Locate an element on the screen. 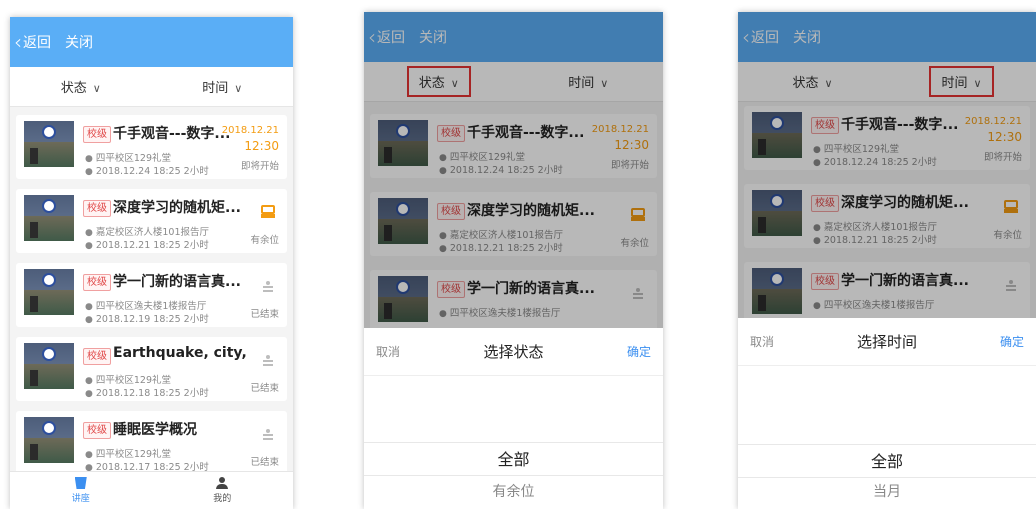 This screenshot has height=509, width=1036. bottom-tab-bar: 讲座 我的 is located at coordinates (151, 490).